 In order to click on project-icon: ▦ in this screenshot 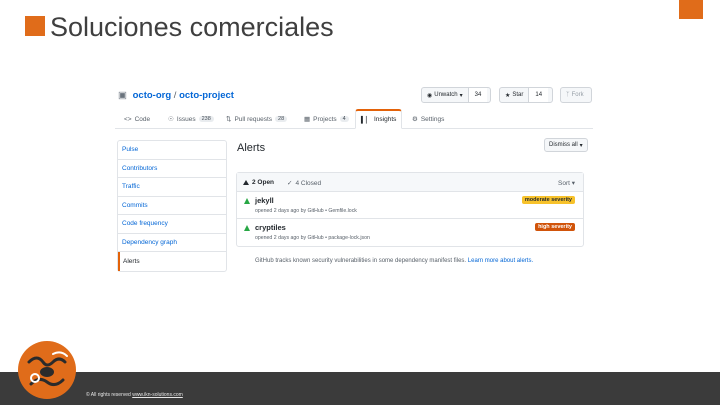, I will do `click(307, 119)`.